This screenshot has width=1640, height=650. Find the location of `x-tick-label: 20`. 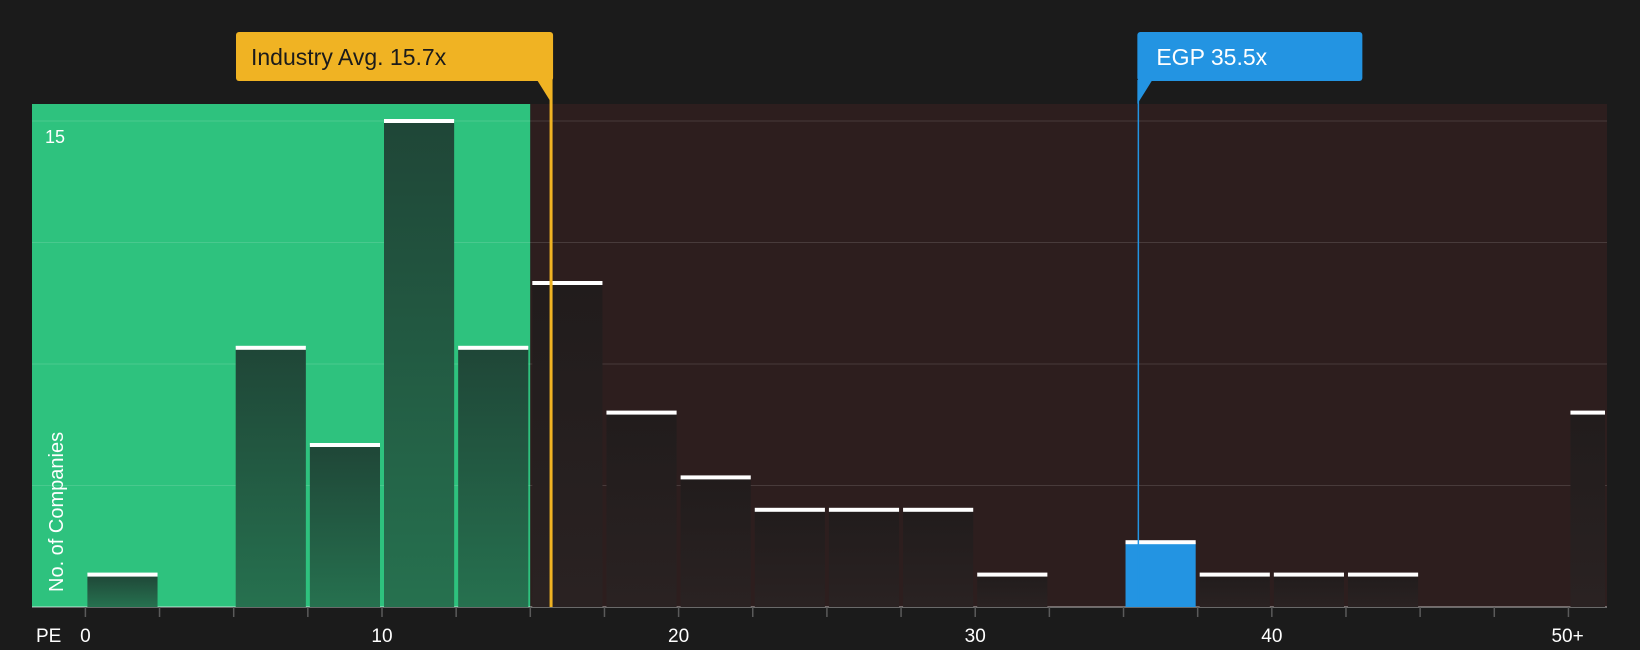

x-tick-label: 20 is located at coordinates (678, 636).